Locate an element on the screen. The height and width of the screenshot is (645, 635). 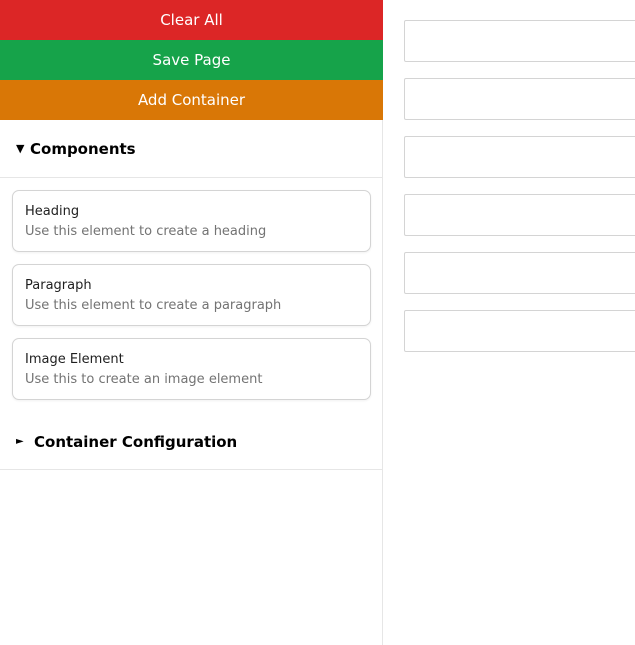
components-section-title: Components is located at coordinates (83, 148).